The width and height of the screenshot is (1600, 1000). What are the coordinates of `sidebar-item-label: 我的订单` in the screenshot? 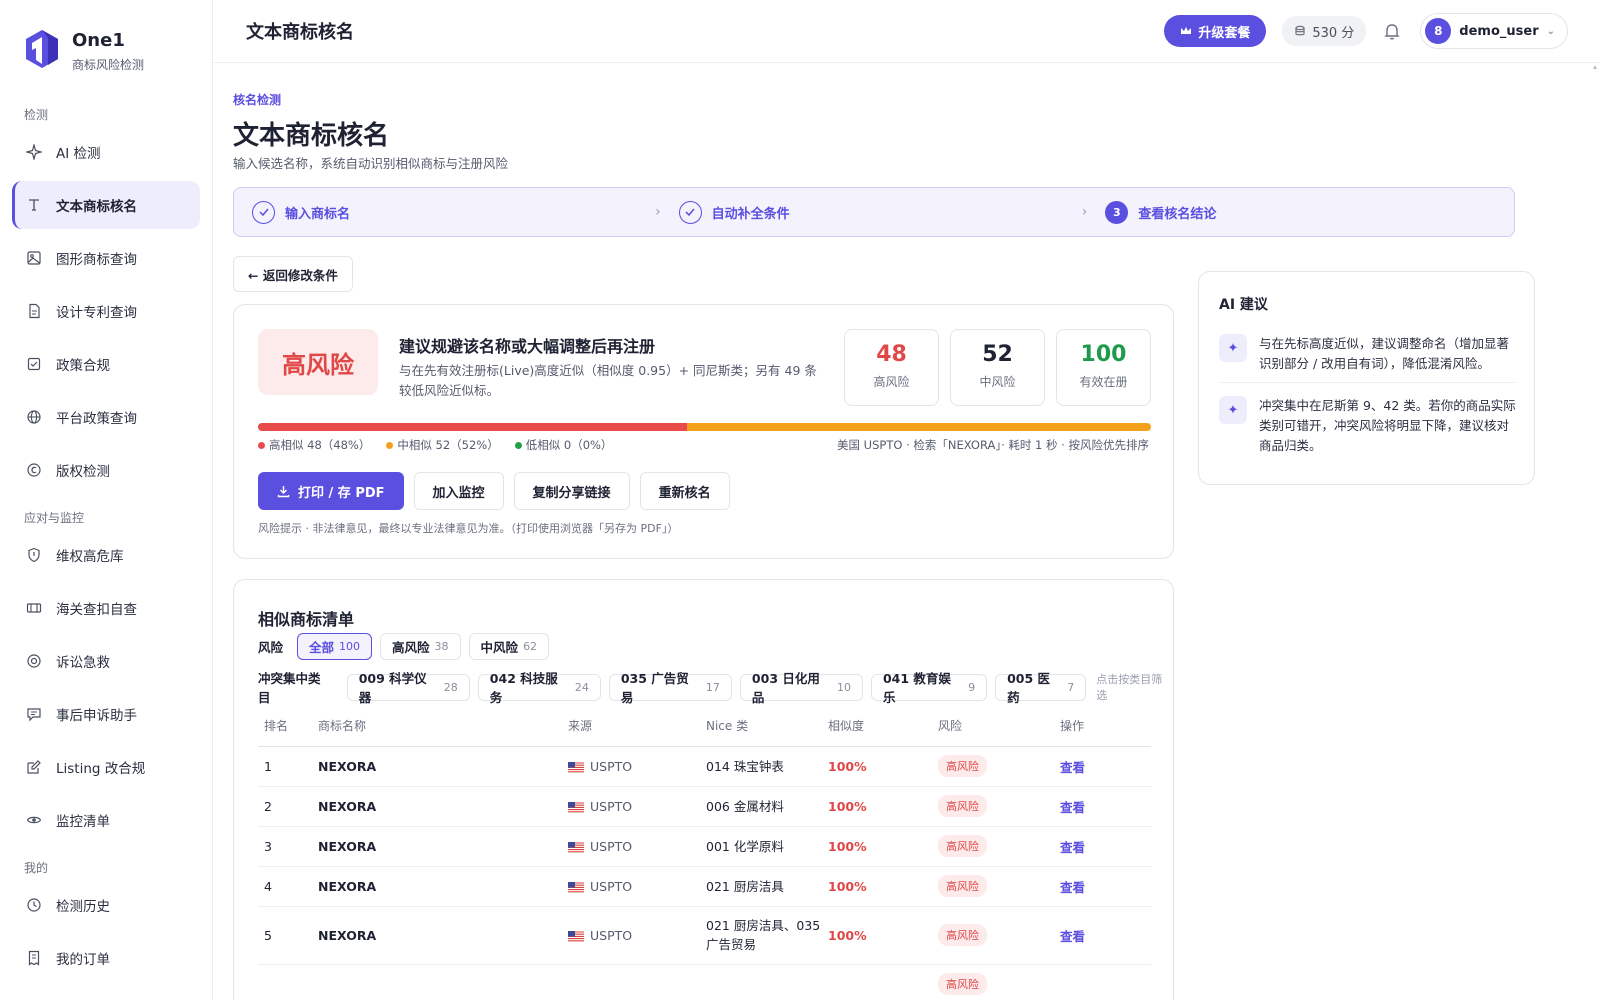 It's located at (83, 960).